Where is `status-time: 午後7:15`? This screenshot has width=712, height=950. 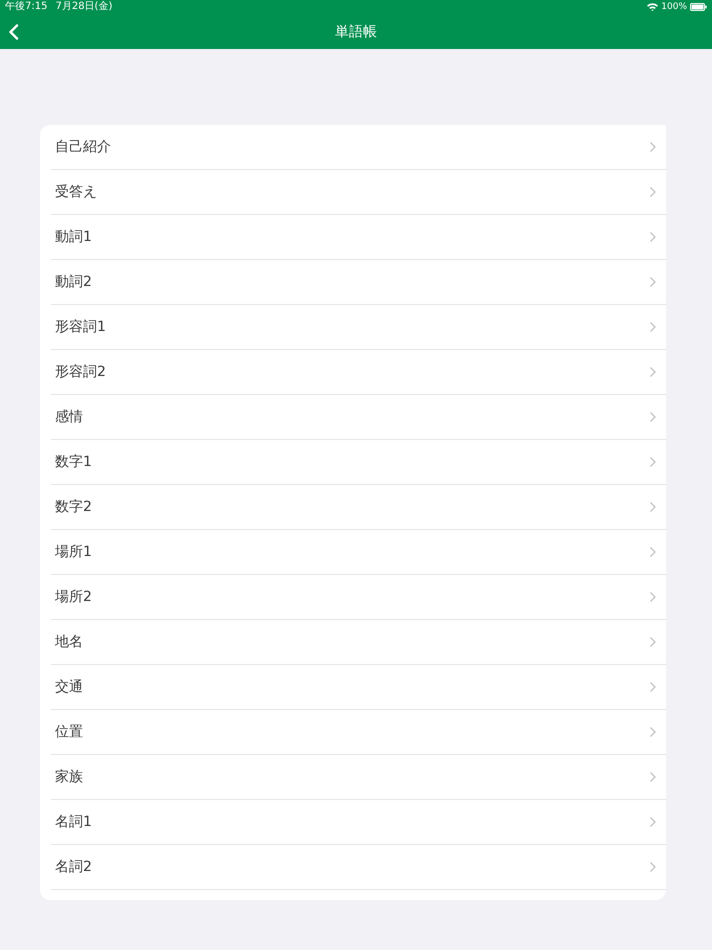
status-time: 午後7:15 is located at coordinates (26, 7).